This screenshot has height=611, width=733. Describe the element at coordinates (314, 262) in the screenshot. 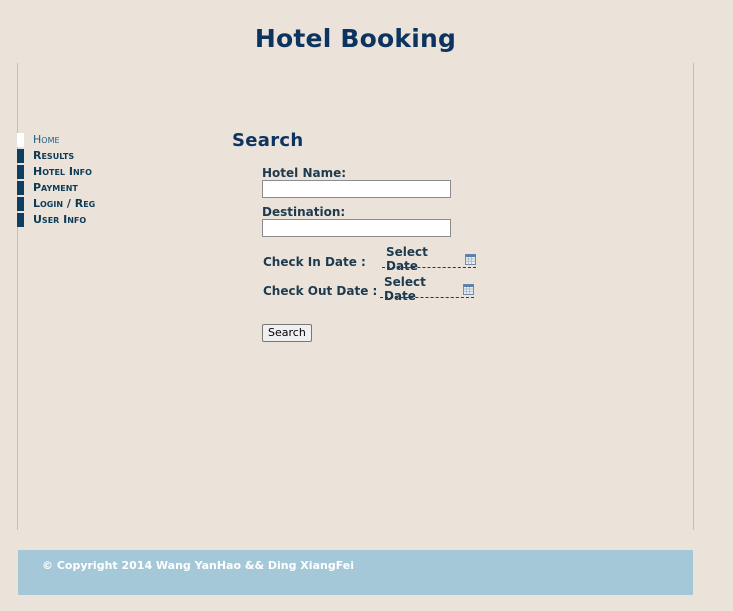

I see `check-in-label: Check In Date :` at that location.